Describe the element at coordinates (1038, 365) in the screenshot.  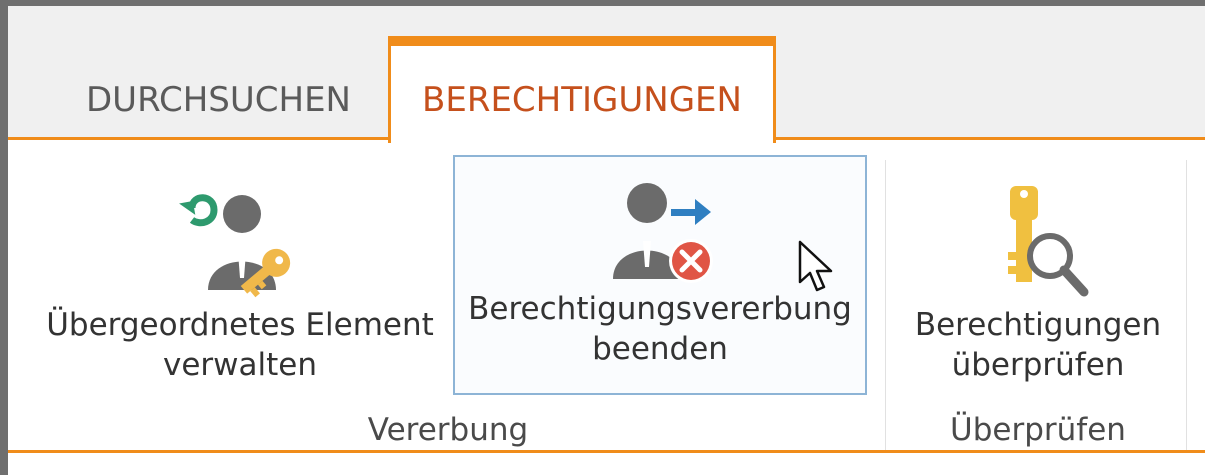
I see `check-permissions-label-line2: überprüfen` at that location.